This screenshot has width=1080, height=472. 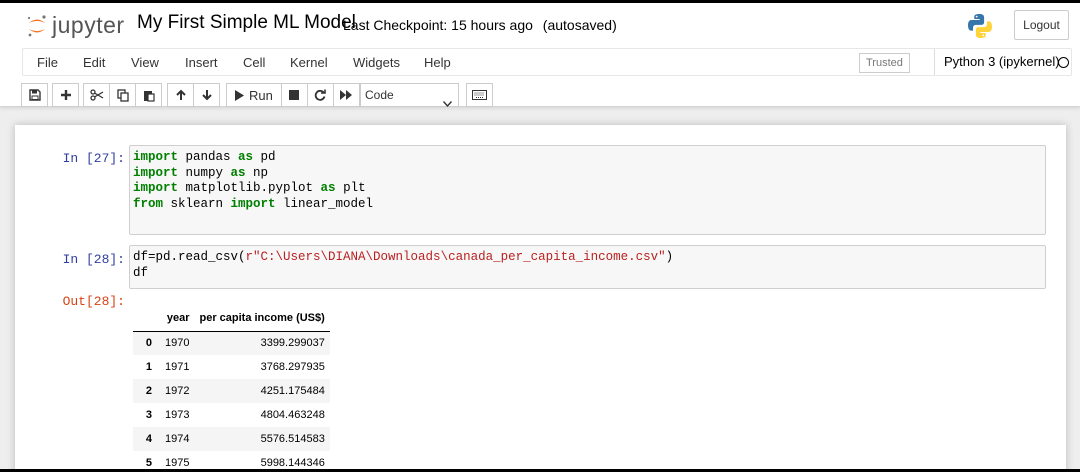 What do you see at coordinates (346, 95) in the screenshot?
I see `run-all-button` at bounding box center [346, 95].